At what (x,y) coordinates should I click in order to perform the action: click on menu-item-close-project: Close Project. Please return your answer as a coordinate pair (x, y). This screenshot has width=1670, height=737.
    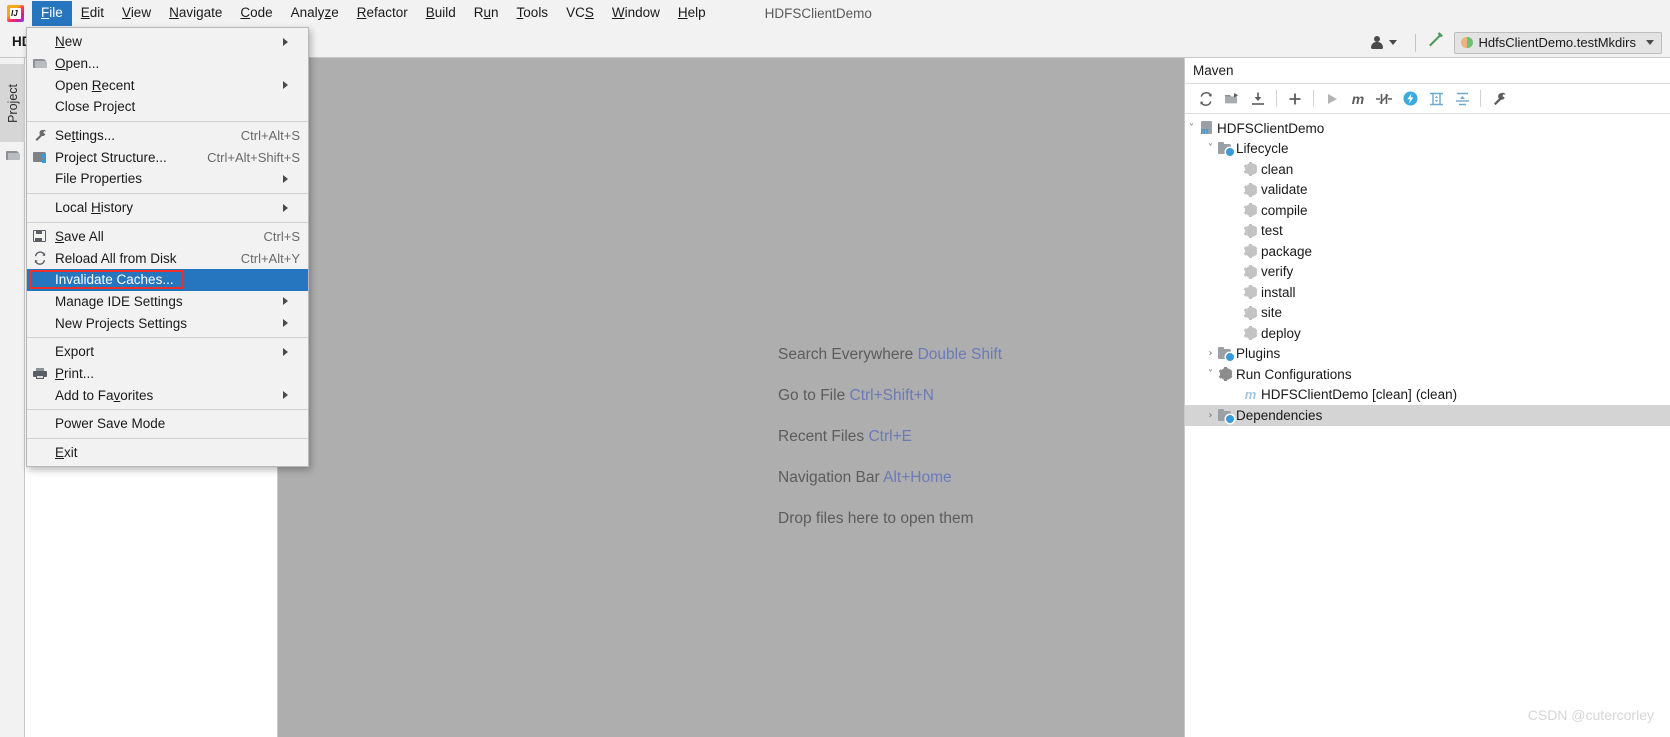
    Looking at the image, I should click on (167, 107).